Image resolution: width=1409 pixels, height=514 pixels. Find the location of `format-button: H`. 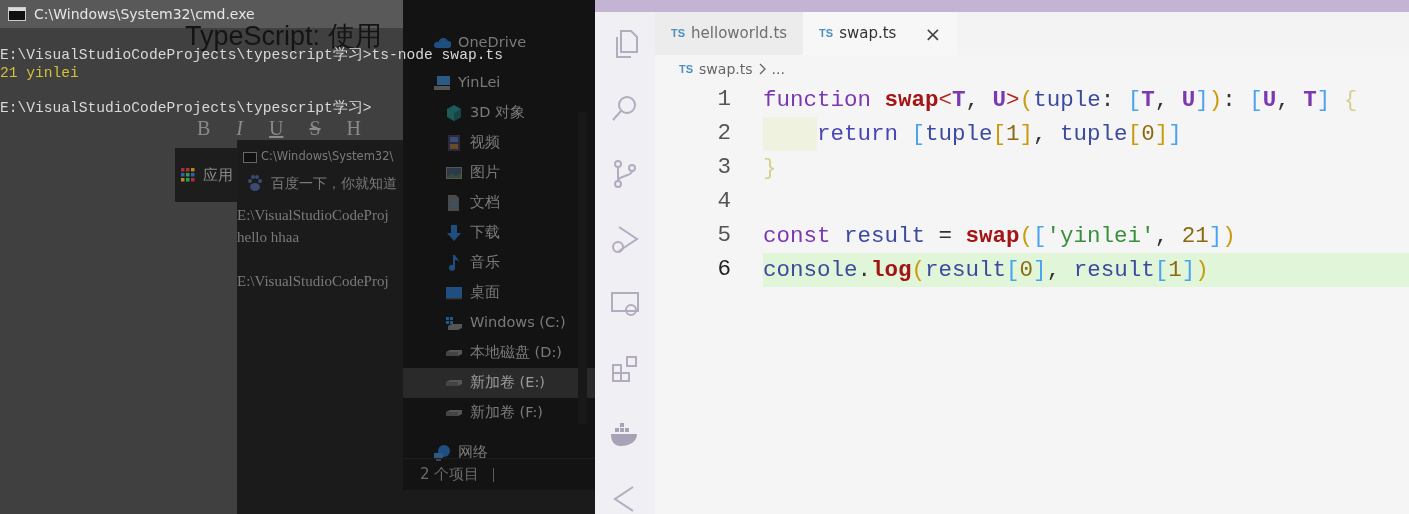

format-button: H is located at coordinates (354, 128).